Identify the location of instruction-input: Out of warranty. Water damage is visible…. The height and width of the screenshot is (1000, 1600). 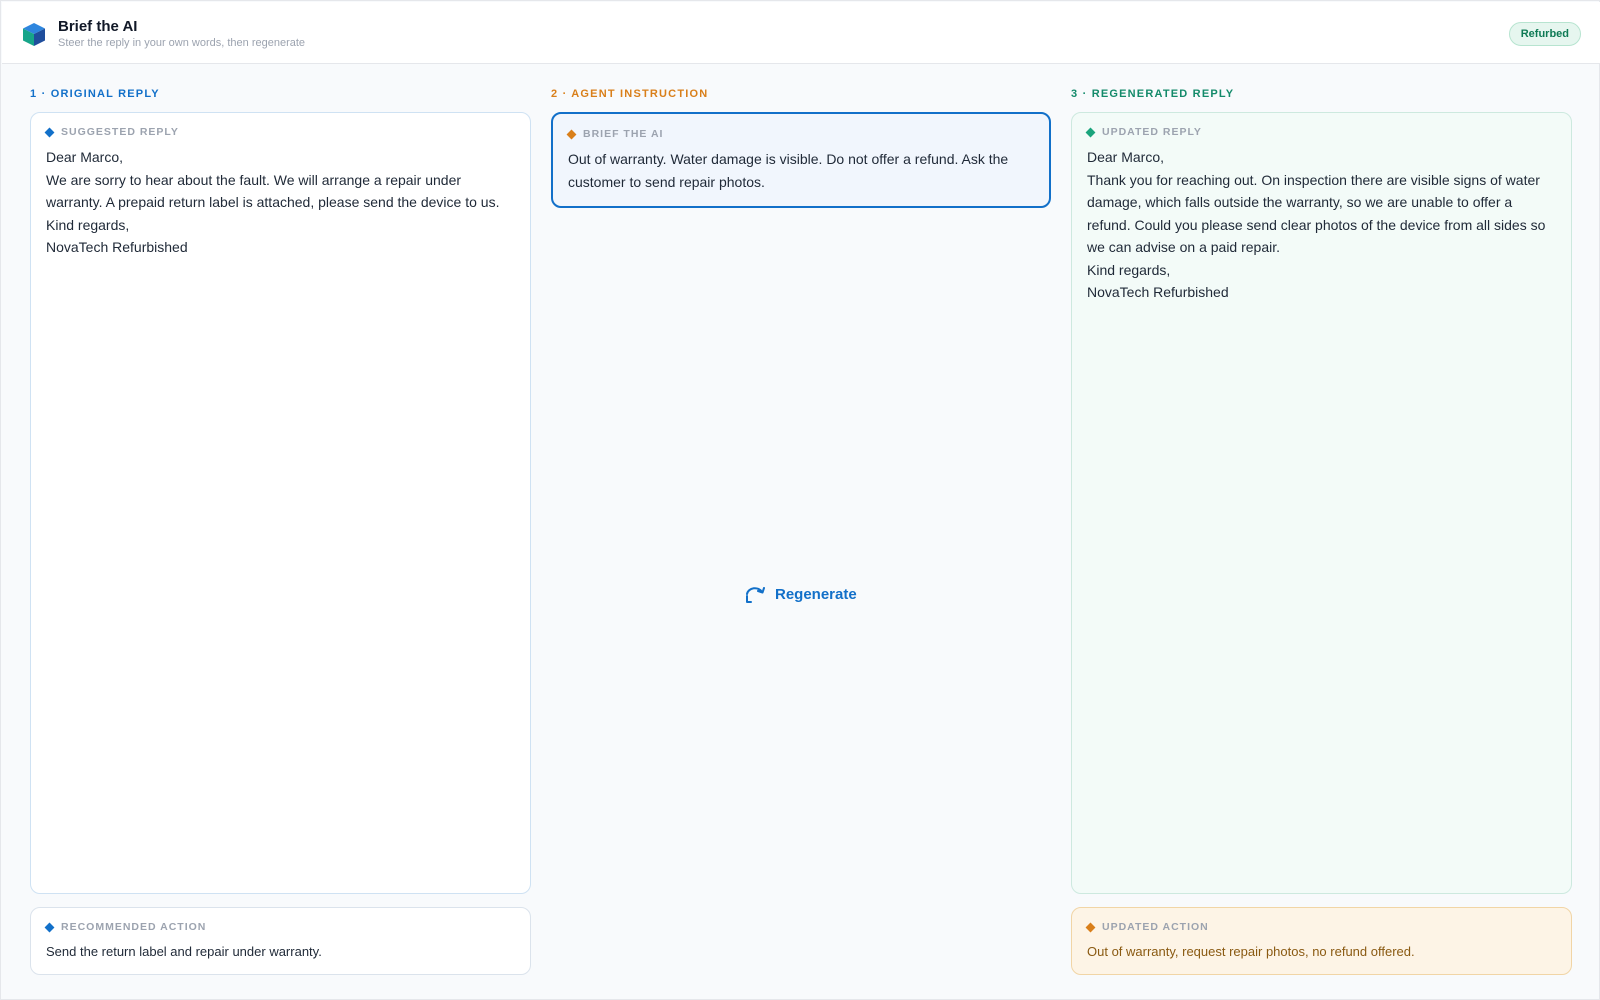
(801, 170).